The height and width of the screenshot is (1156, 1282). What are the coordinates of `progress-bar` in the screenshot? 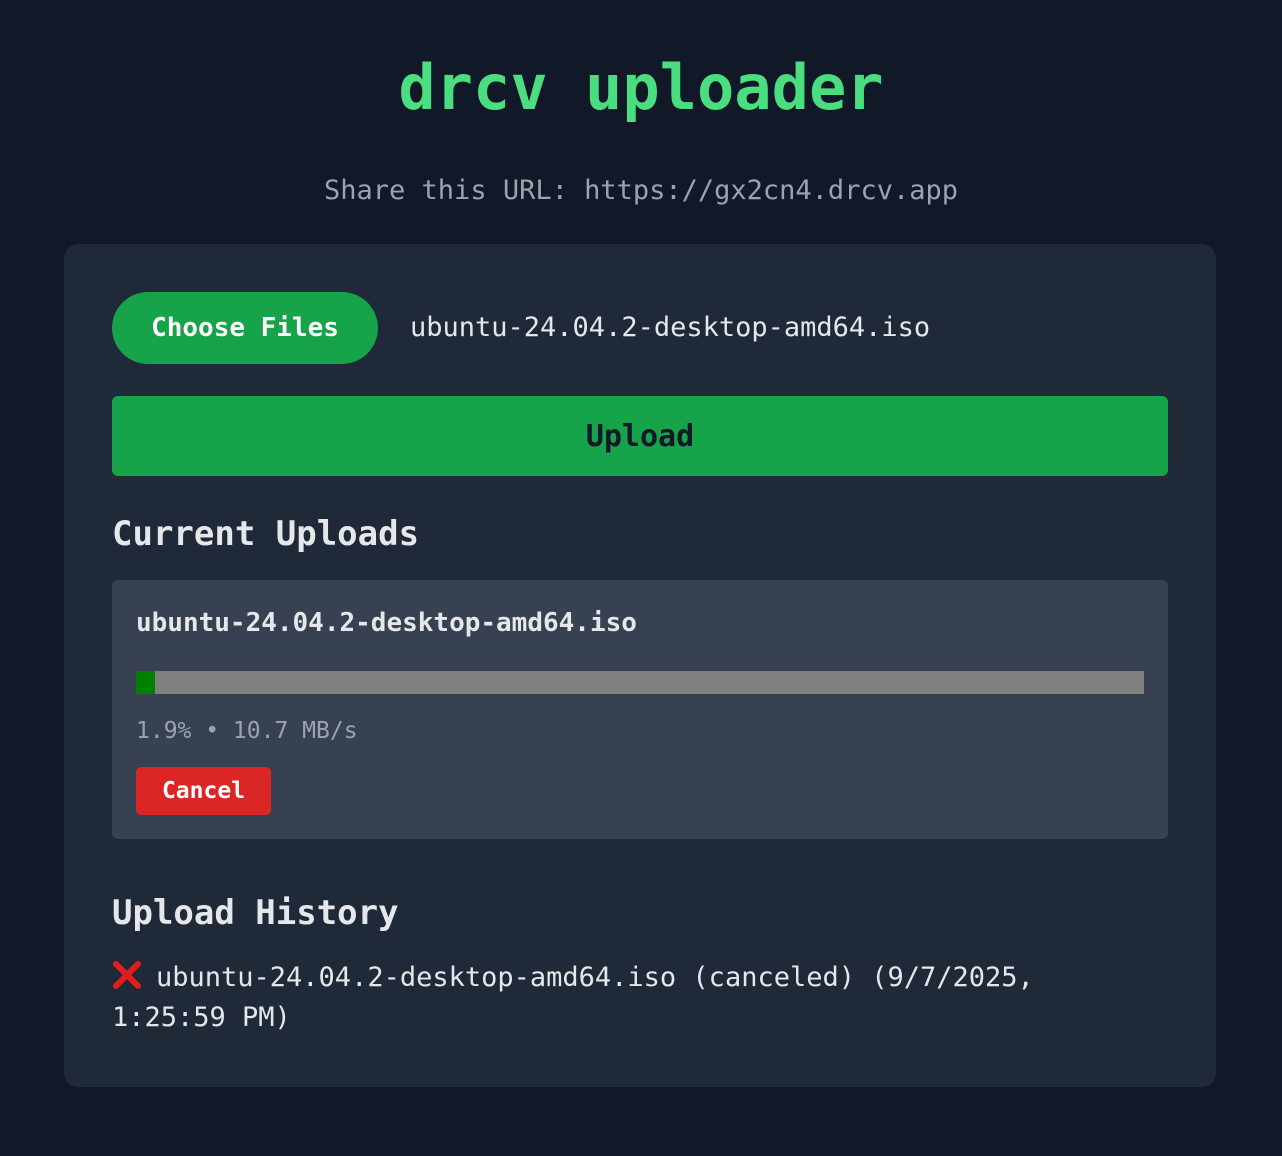 It's located at (640, 682).